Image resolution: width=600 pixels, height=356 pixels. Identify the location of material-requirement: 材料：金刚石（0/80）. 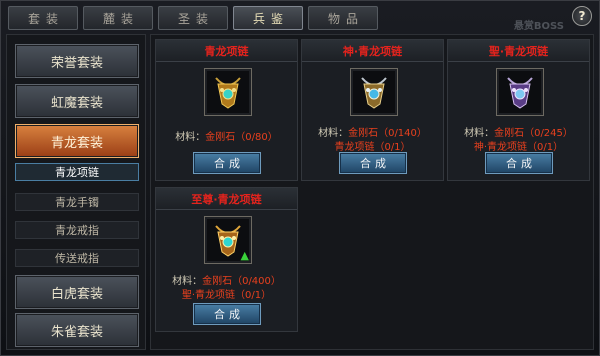
(226, 135).